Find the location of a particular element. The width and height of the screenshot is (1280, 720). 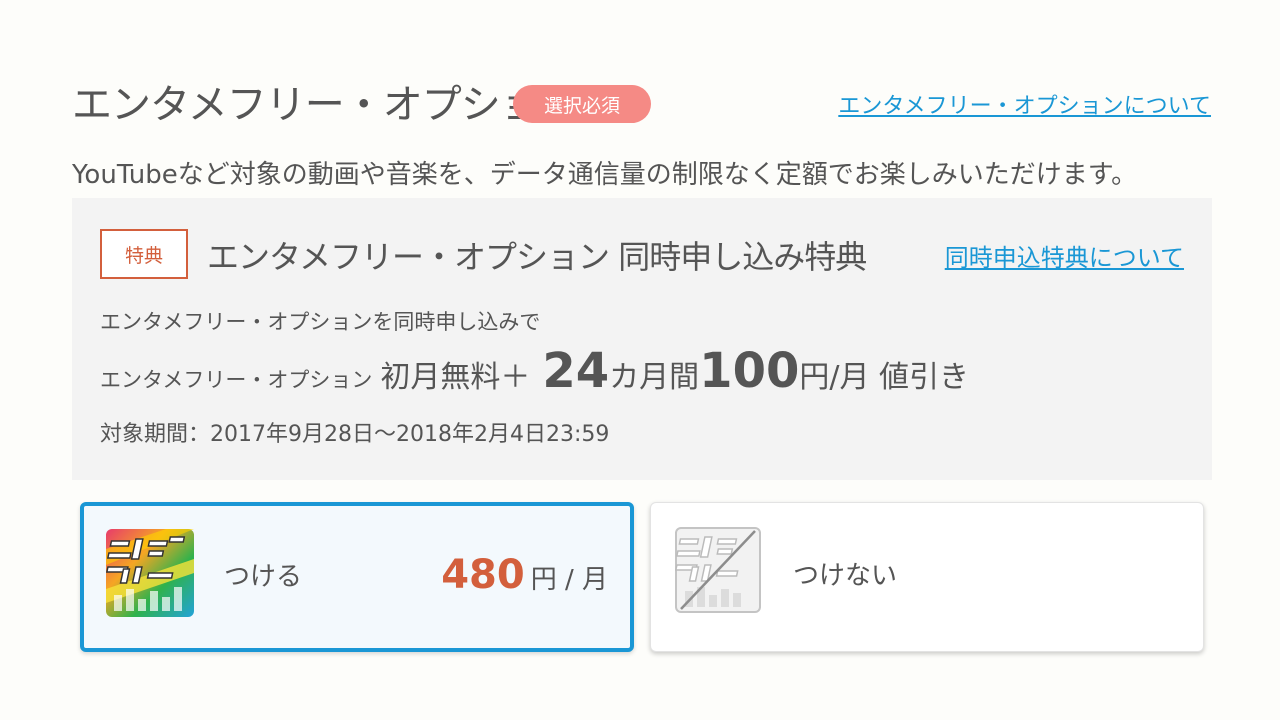

benefit-offer-discount: 100 is located at coordinates (749, 371).